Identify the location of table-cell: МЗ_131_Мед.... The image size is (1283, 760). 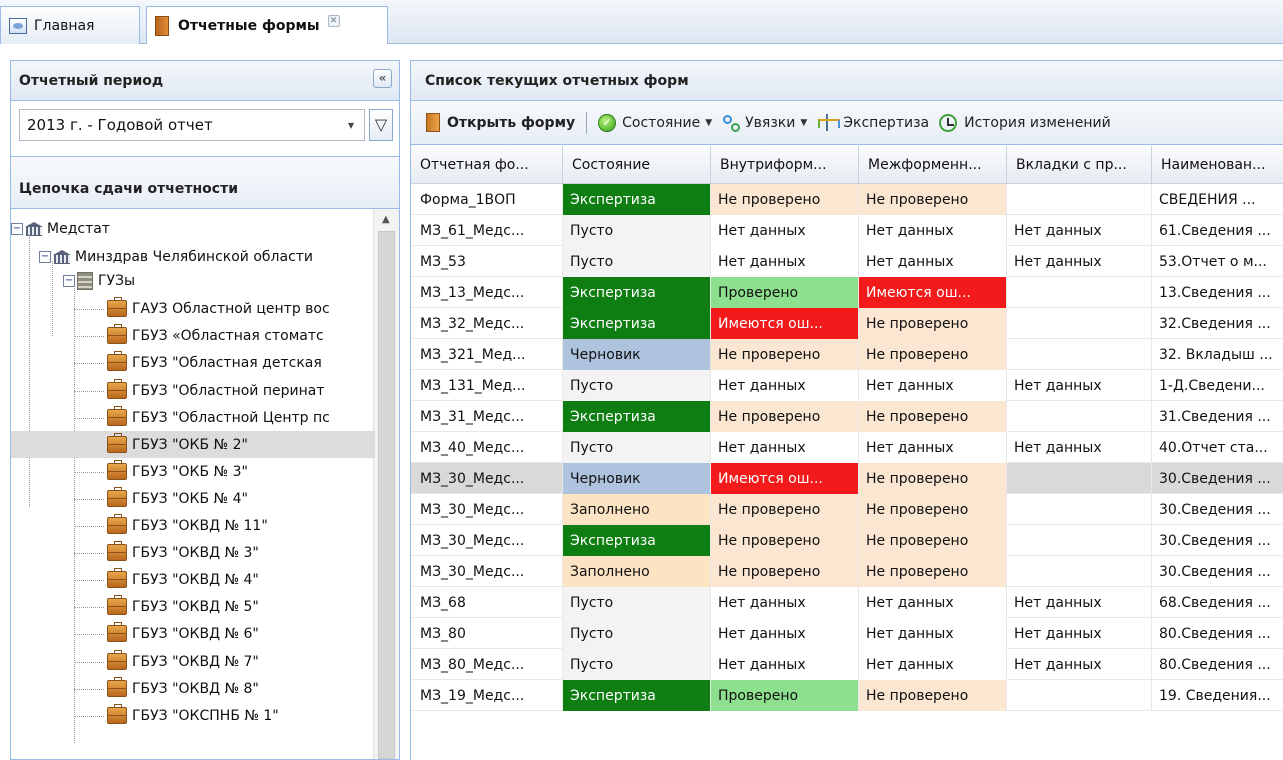
(487, 385).